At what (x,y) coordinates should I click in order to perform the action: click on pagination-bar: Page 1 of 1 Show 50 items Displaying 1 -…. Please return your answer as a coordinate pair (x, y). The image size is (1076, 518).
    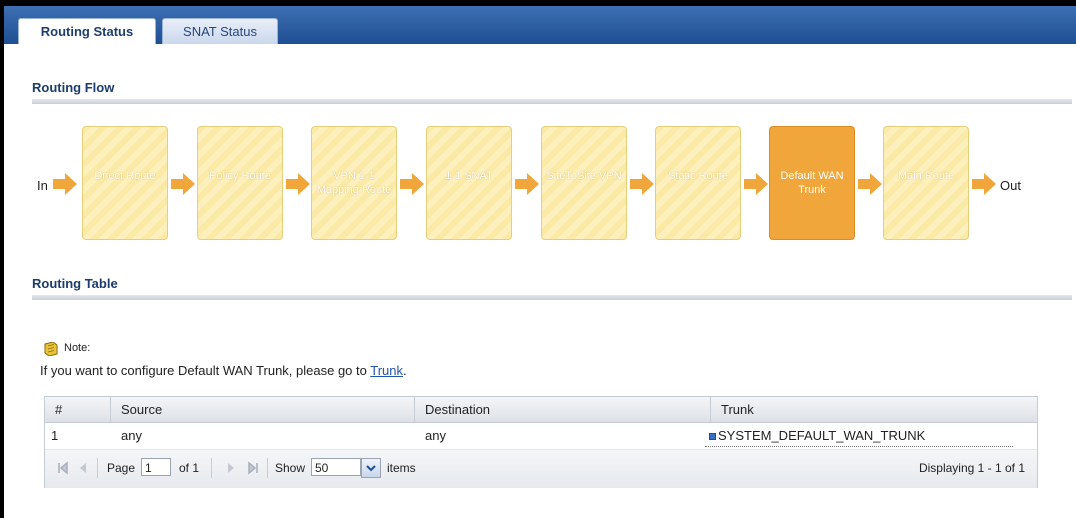
    Looking at the image, I should click on (541, 469).